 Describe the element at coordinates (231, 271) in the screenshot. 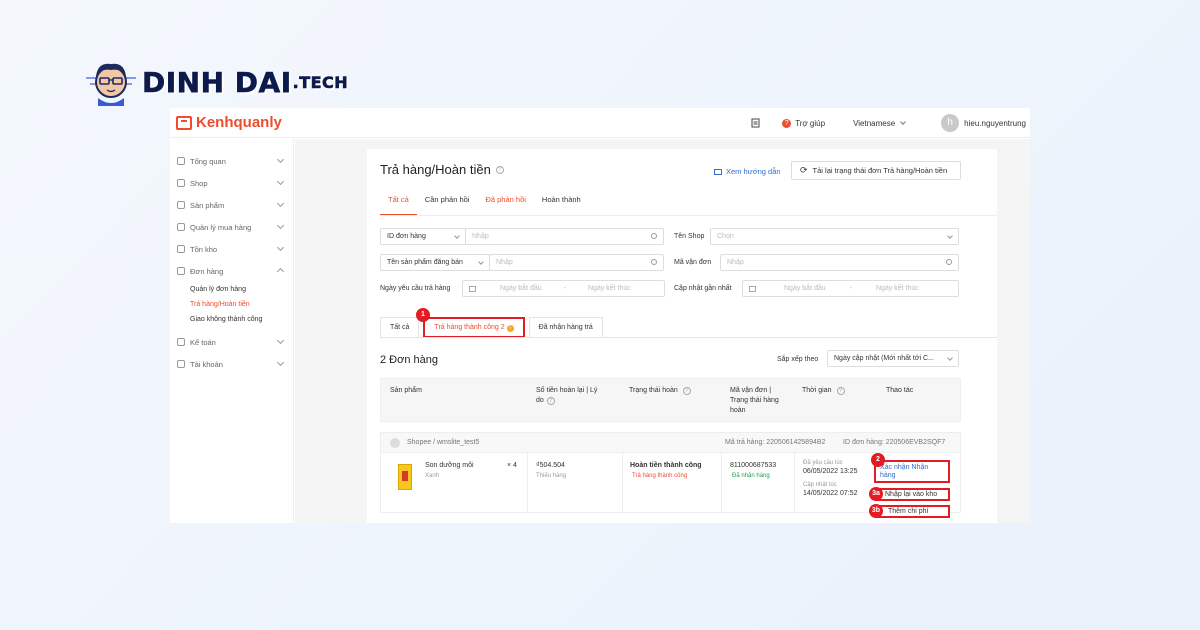

I see `sidebar-item-orders: Đơn hàng` at that location.